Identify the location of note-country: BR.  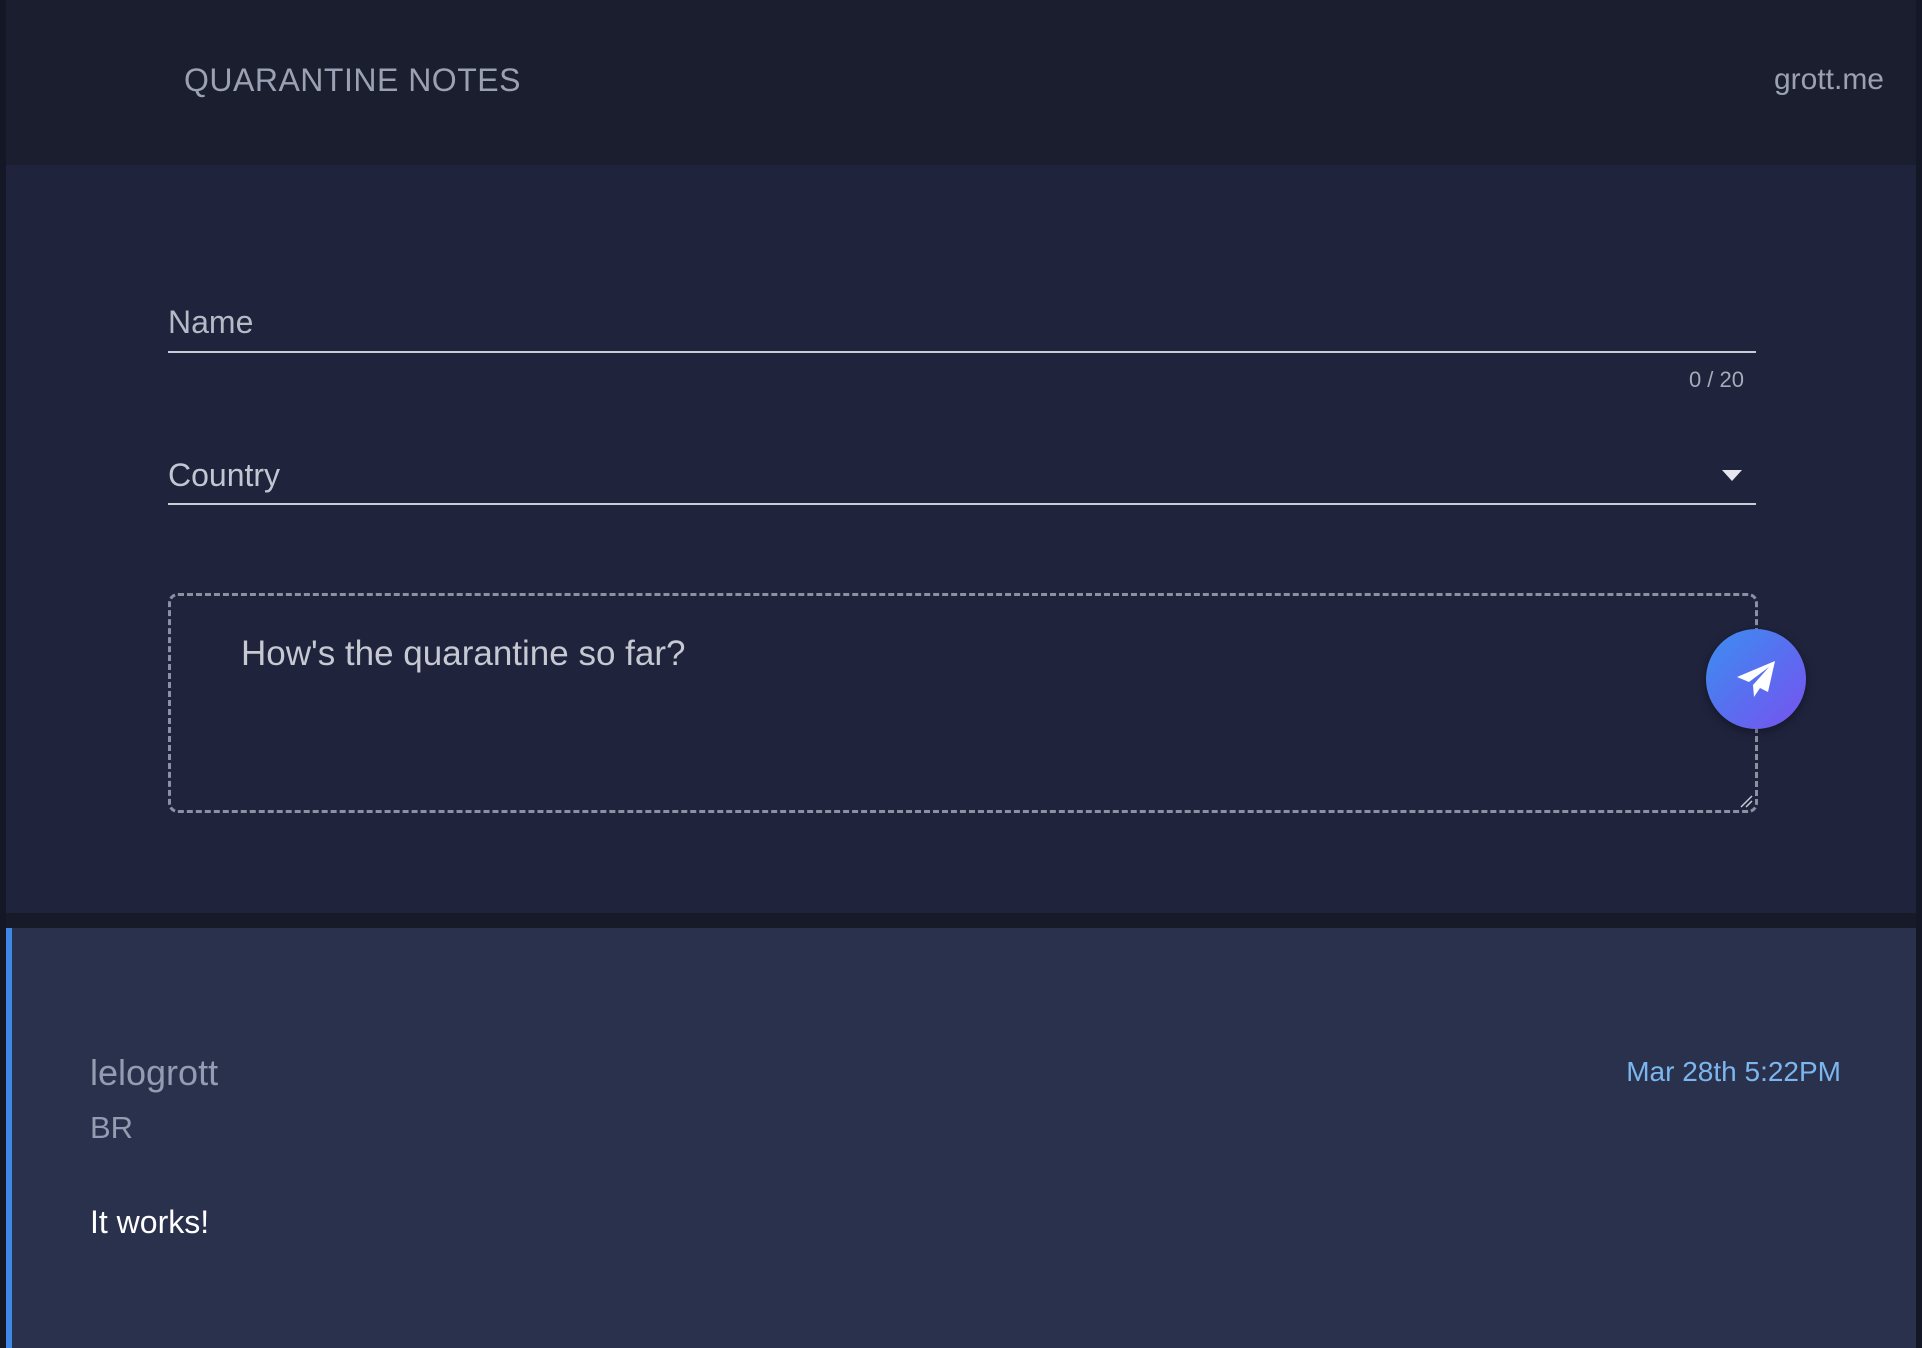
(112, 1127).